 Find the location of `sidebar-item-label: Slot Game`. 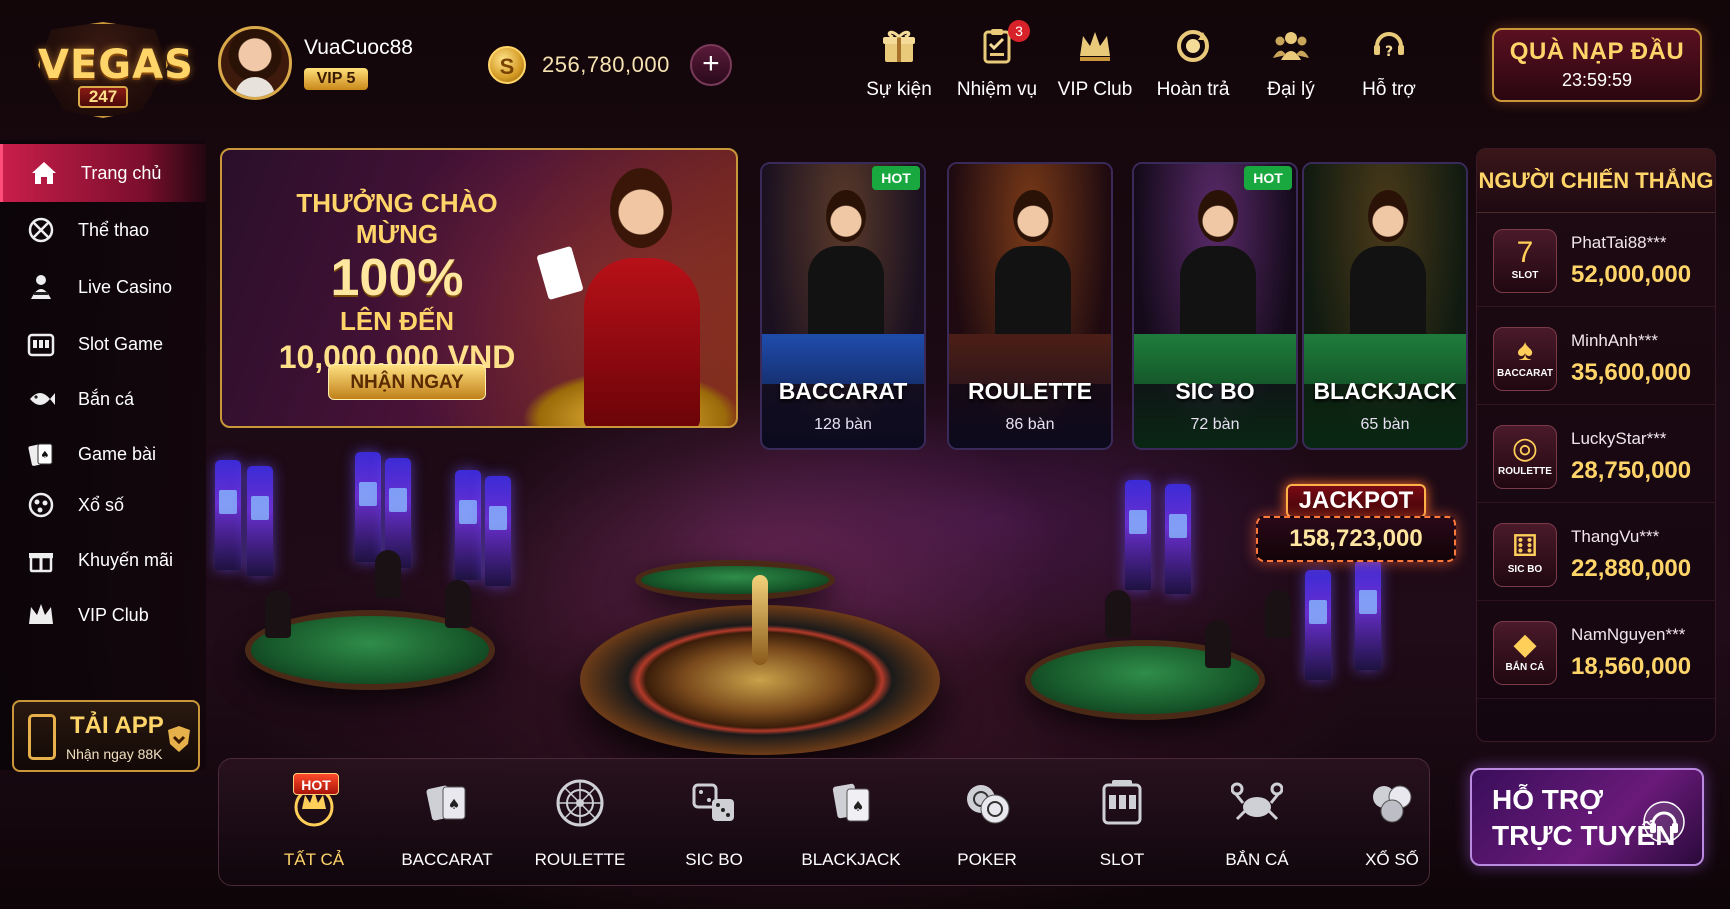

sidebar-item-label: Slot Game is located at coordinates (121, 343).